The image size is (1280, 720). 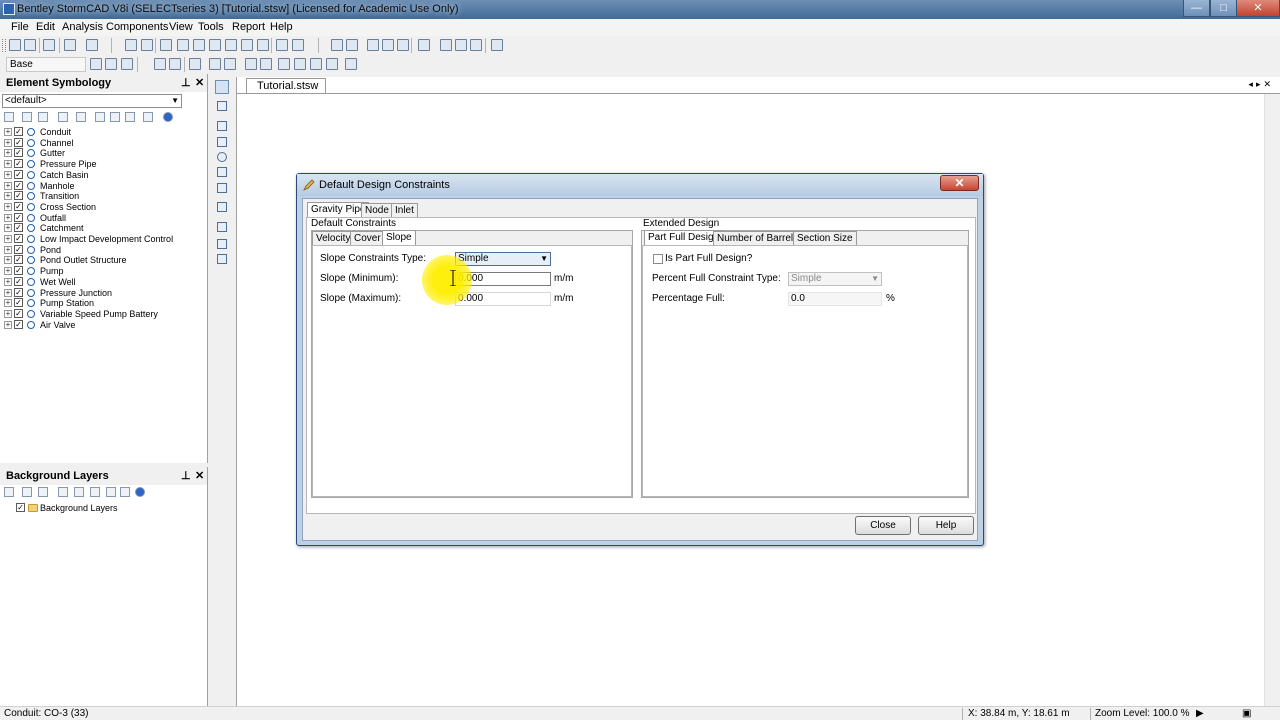 I want to click on symbology-item: + ✓ Transition, so click(x=104, y=196).